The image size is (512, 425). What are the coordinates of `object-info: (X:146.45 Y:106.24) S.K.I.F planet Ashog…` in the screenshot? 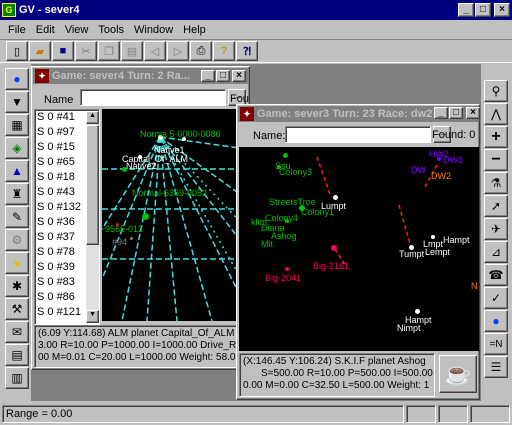 It's located at (337, 375).